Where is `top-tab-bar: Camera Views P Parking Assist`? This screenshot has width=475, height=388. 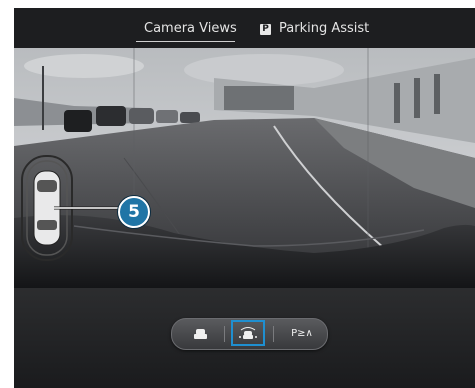 top-tab-bar: Camera Views P Parking Assist is located at coordinates (244, 28).